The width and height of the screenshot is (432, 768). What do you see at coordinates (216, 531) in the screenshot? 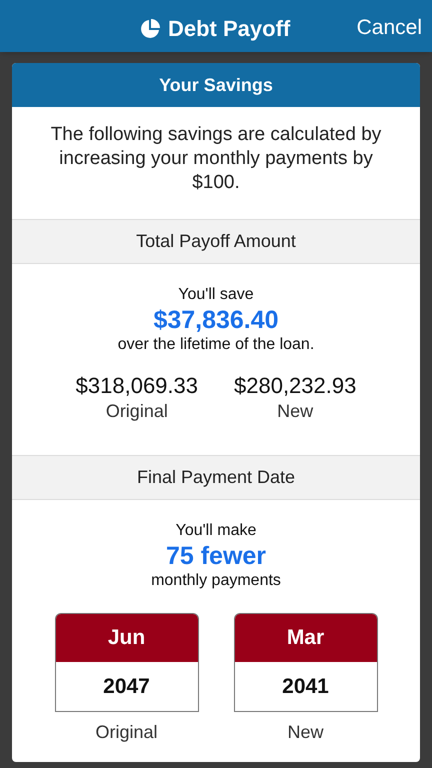
I see `lead-text: You'll make` at bounding box center [216, 531].